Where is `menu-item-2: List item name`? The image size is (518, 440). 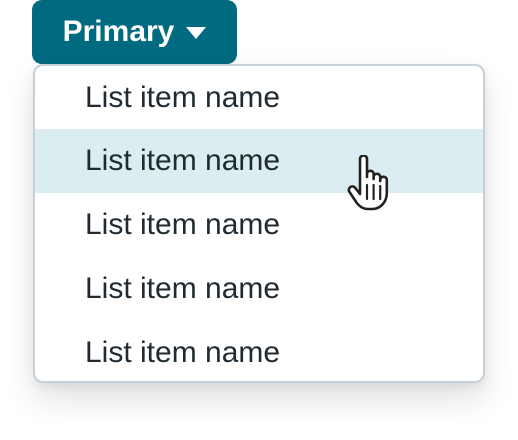
menu-item-2: List item name is located at coordinates (259, 161).